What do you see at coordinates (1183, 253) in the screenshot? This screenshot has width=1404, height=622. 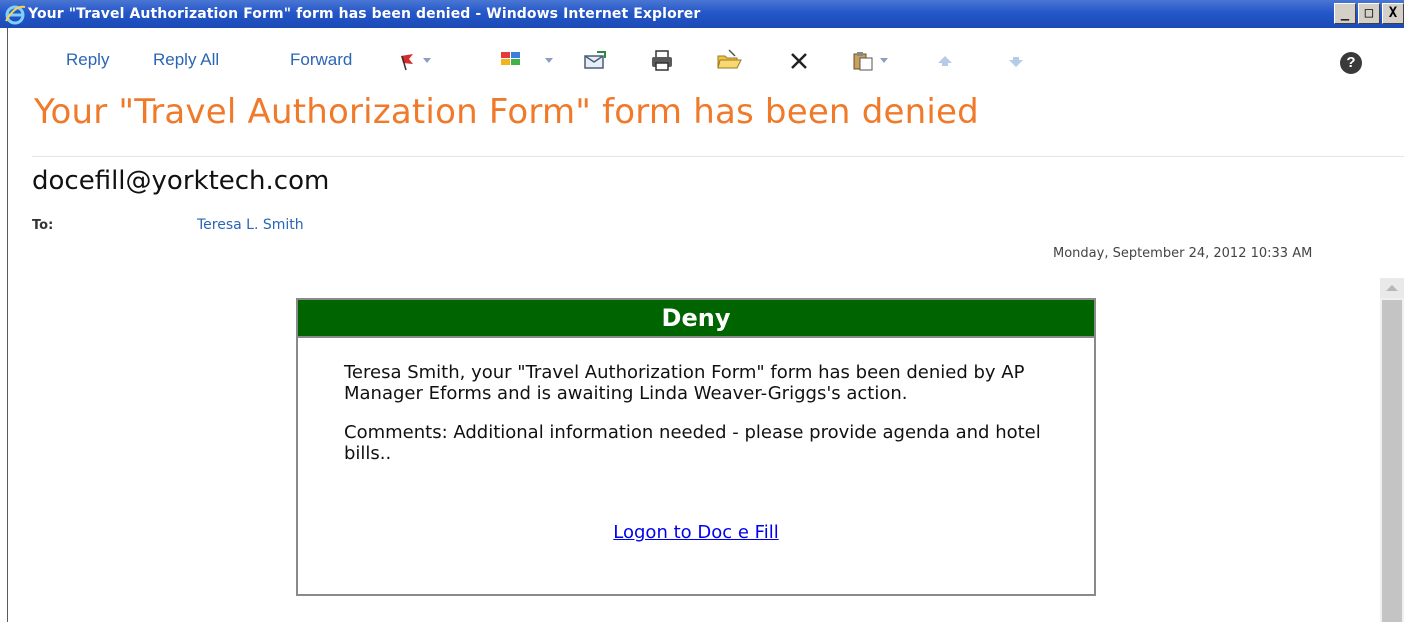 I see `message-date: Monday, September 24, 2012 10:33 AM` at bounding box center [1183, 253].